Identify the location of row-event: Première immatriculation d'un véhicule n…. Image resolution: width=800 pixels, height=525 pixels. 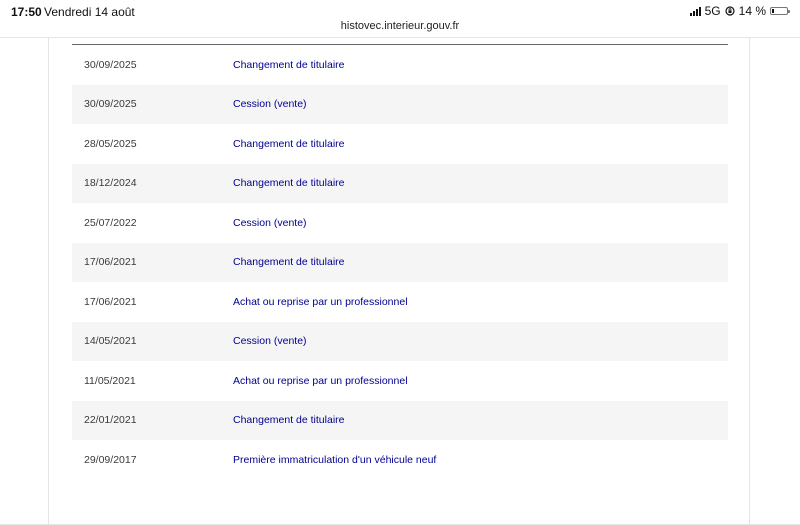
(335, 459).